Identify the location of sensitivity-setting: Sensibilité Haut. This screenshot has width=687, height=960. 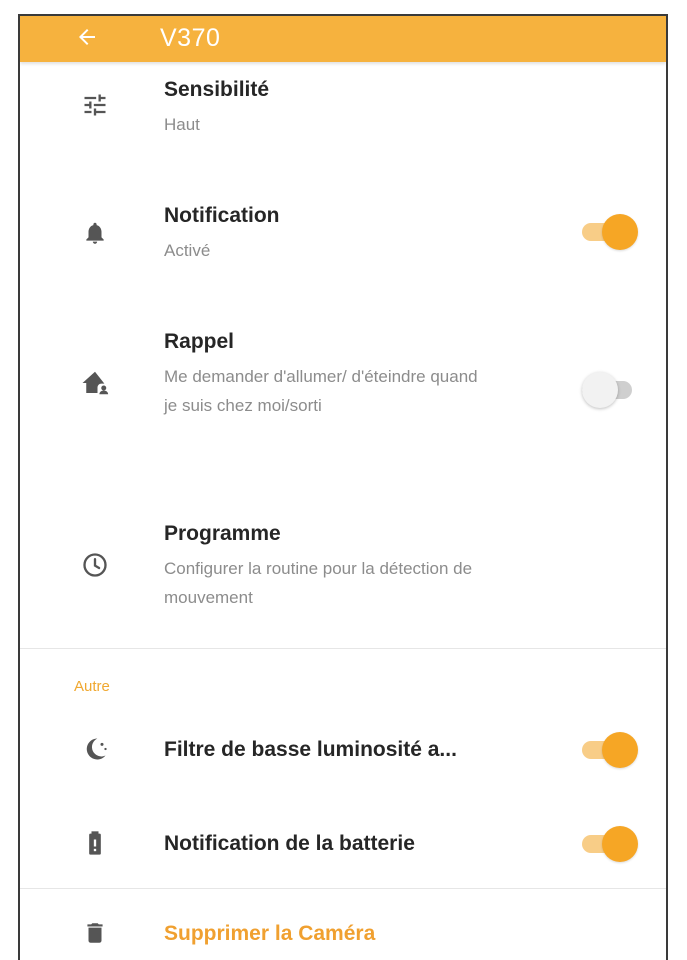
(343, 124).